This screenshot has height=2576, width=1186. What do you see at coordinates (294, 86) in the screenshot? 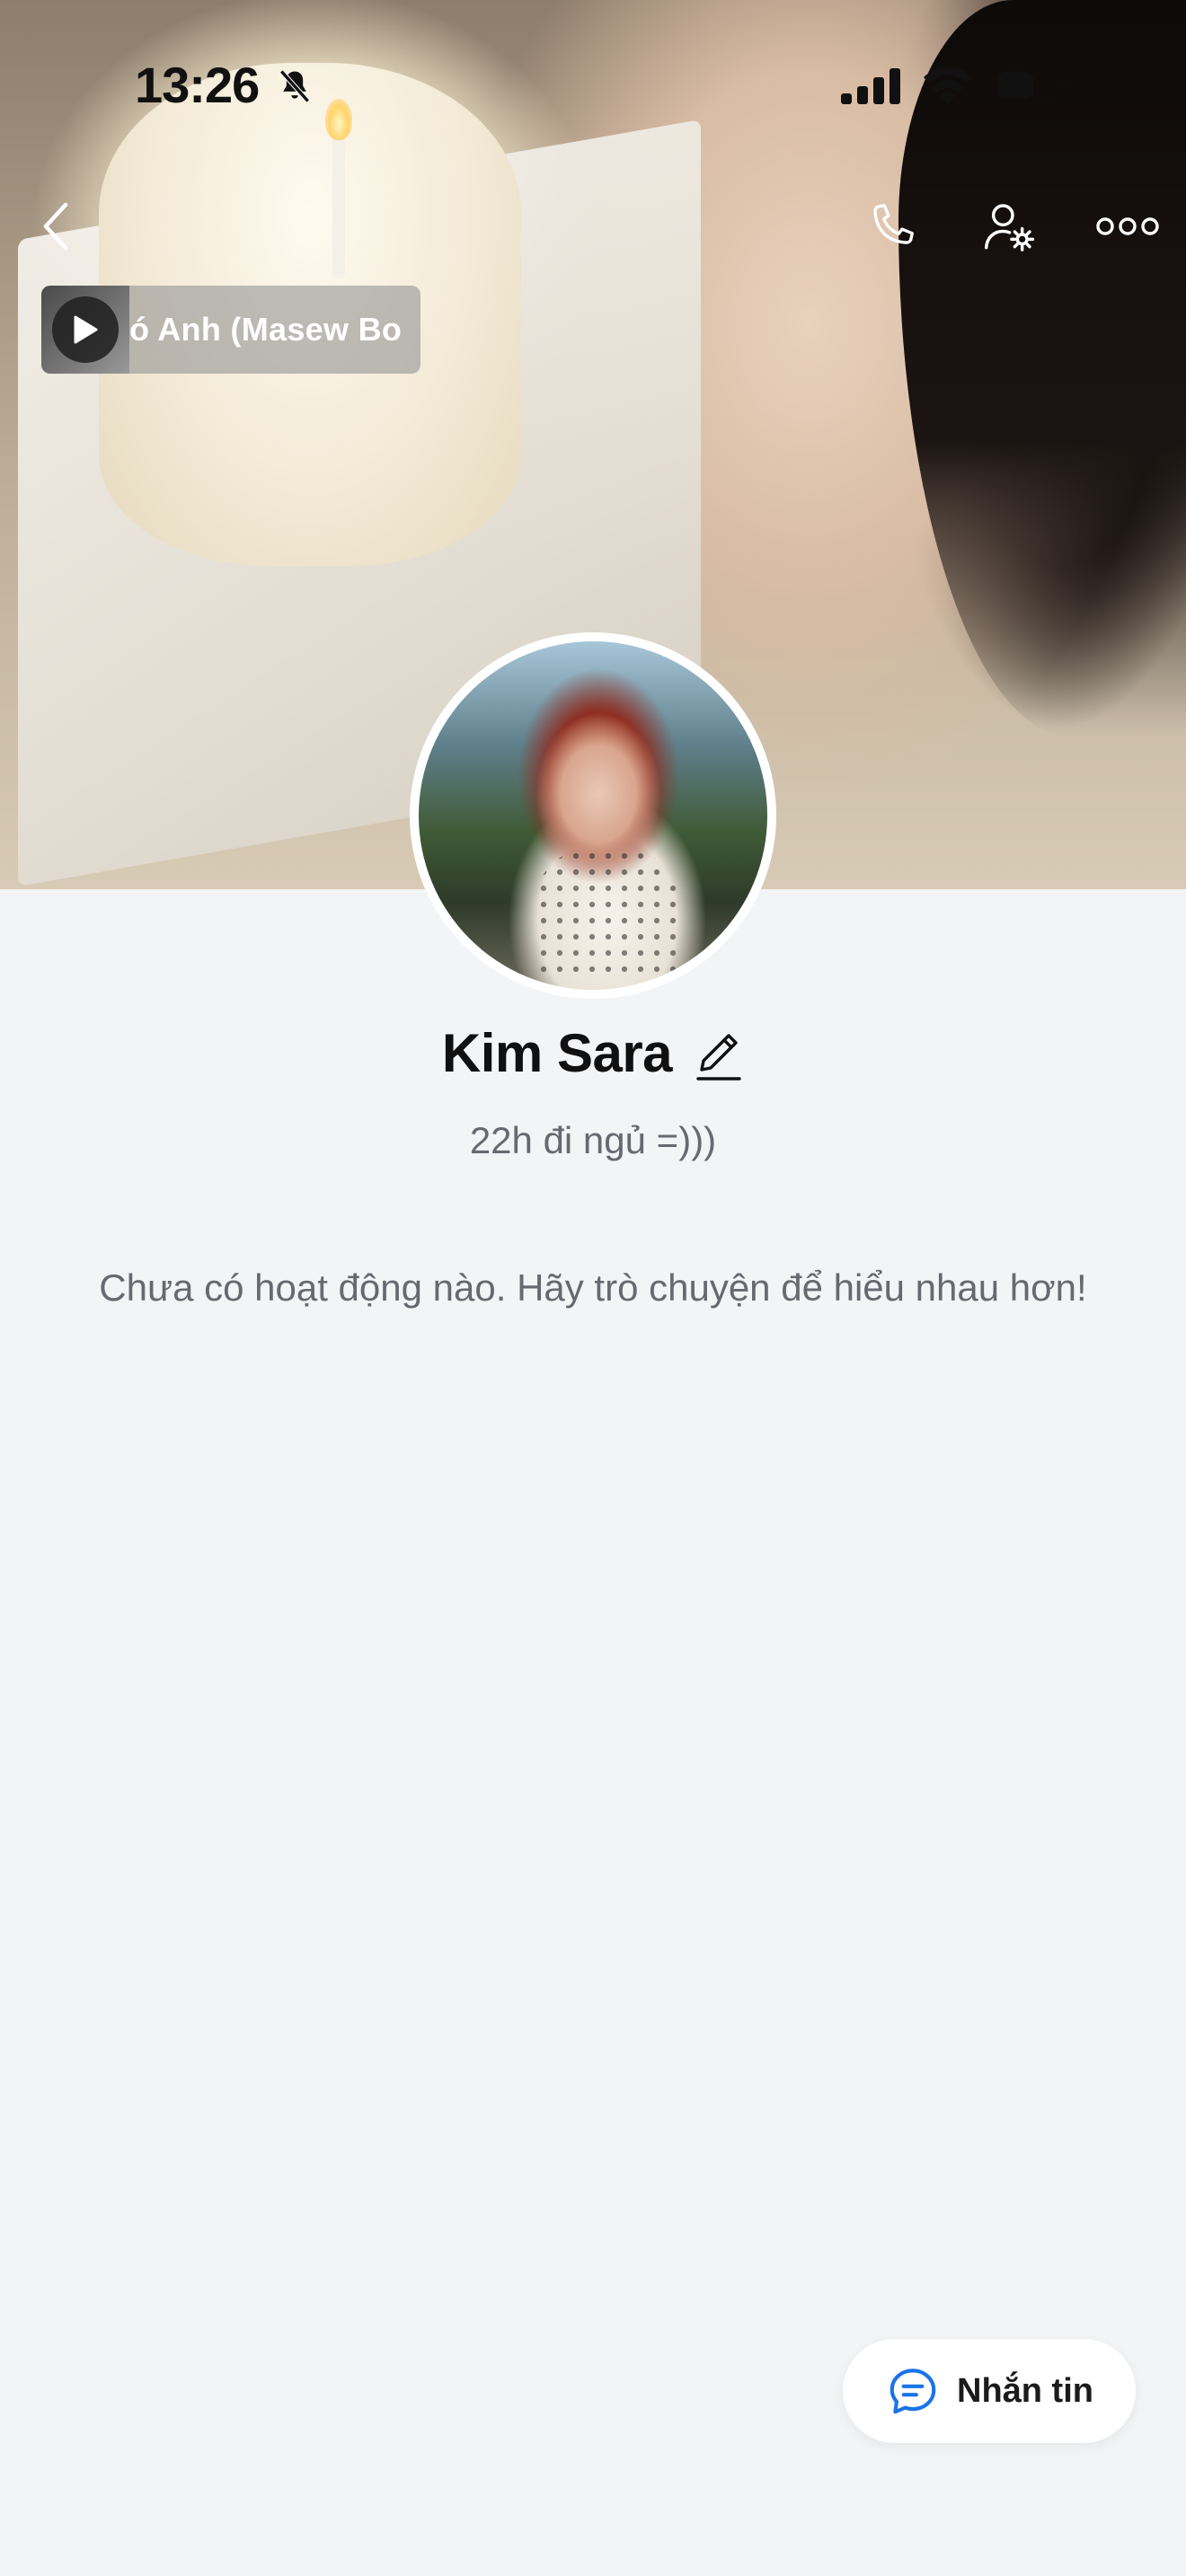
I see `bell-slash-icon` at bounding box center [294, 86].